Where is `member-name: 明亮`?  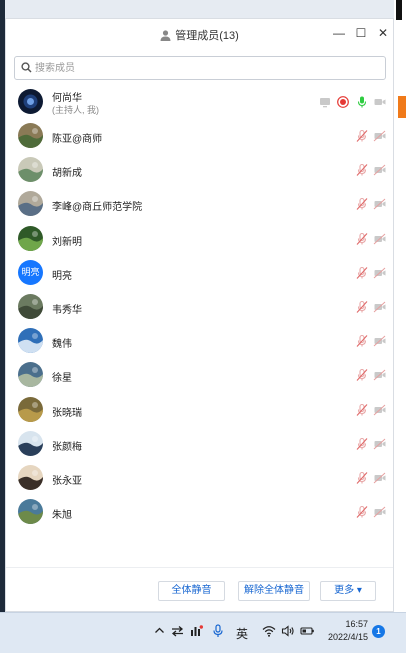
member-name: 明亮 is located at coordinates (62, 276).